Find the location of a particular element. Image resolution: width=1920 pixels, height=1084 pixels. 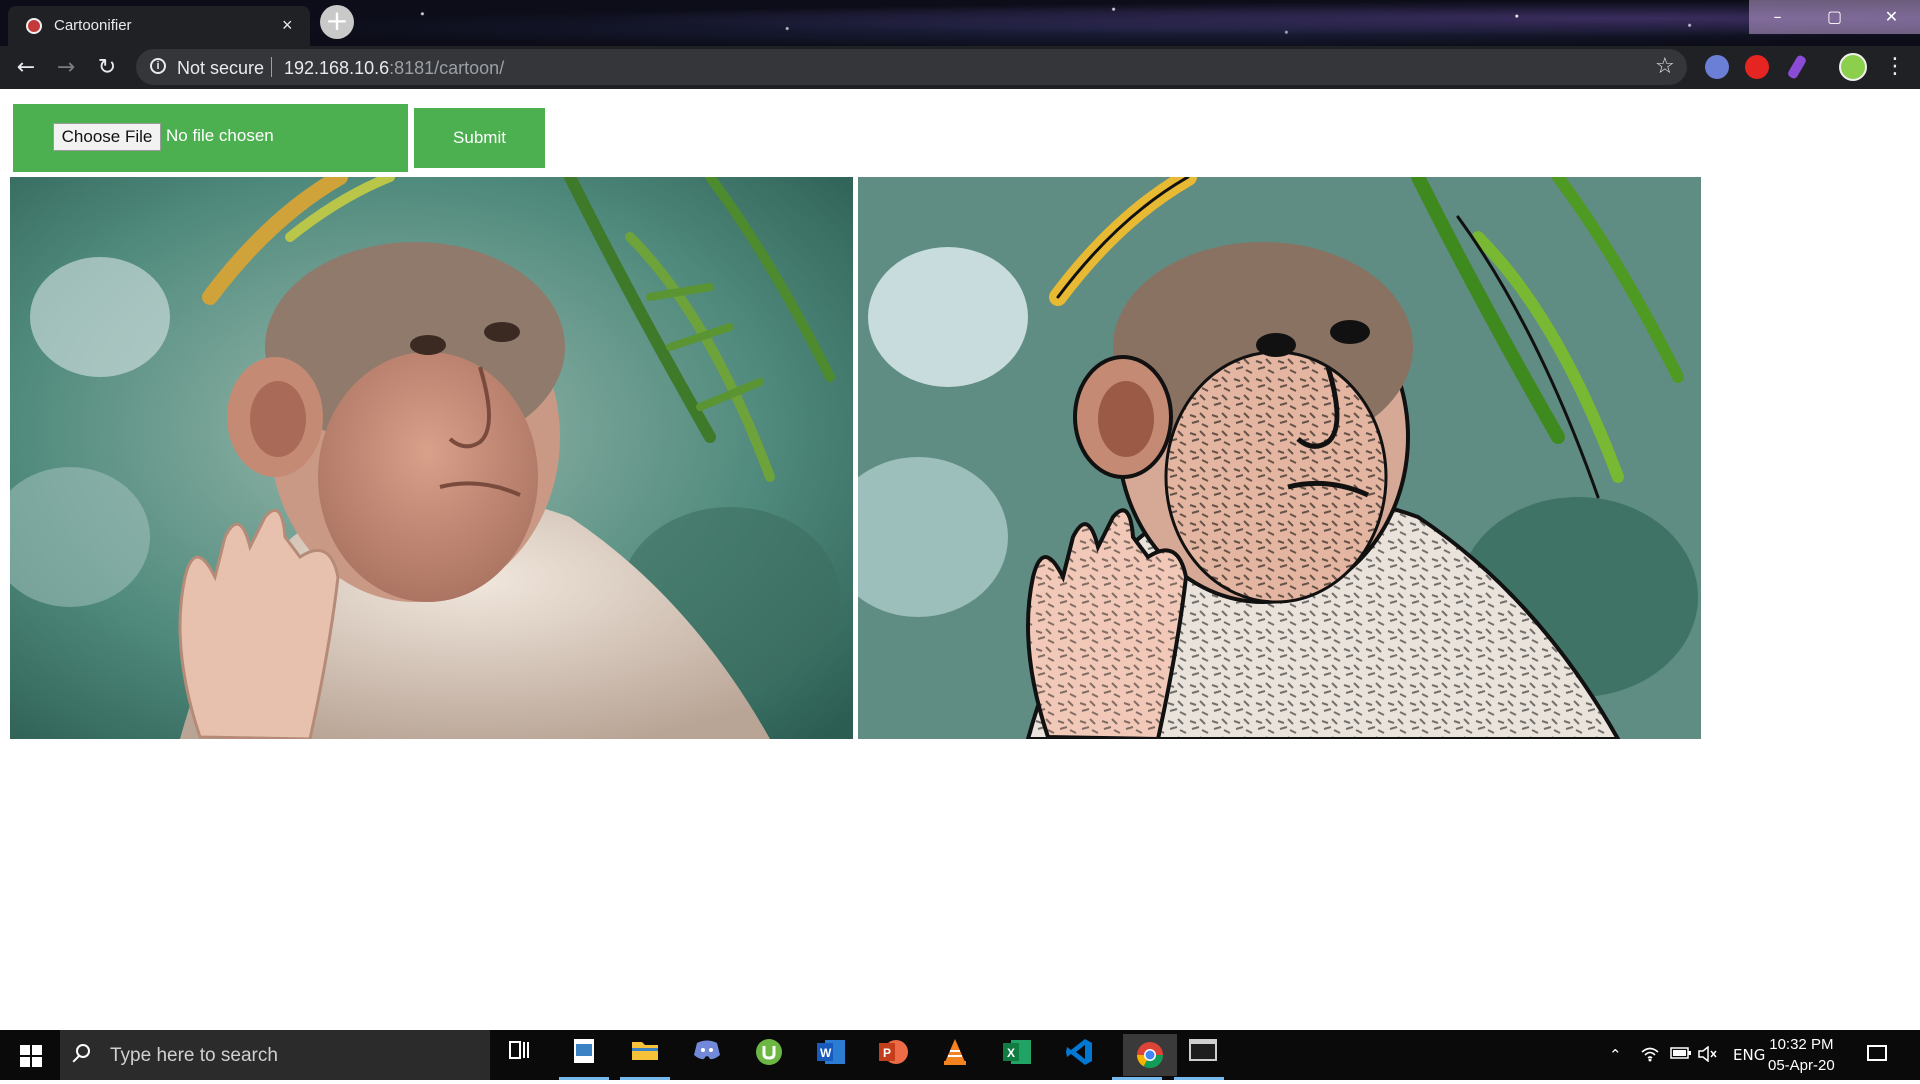

choose-file-button: Choose File is located at coordinates (107, 137).